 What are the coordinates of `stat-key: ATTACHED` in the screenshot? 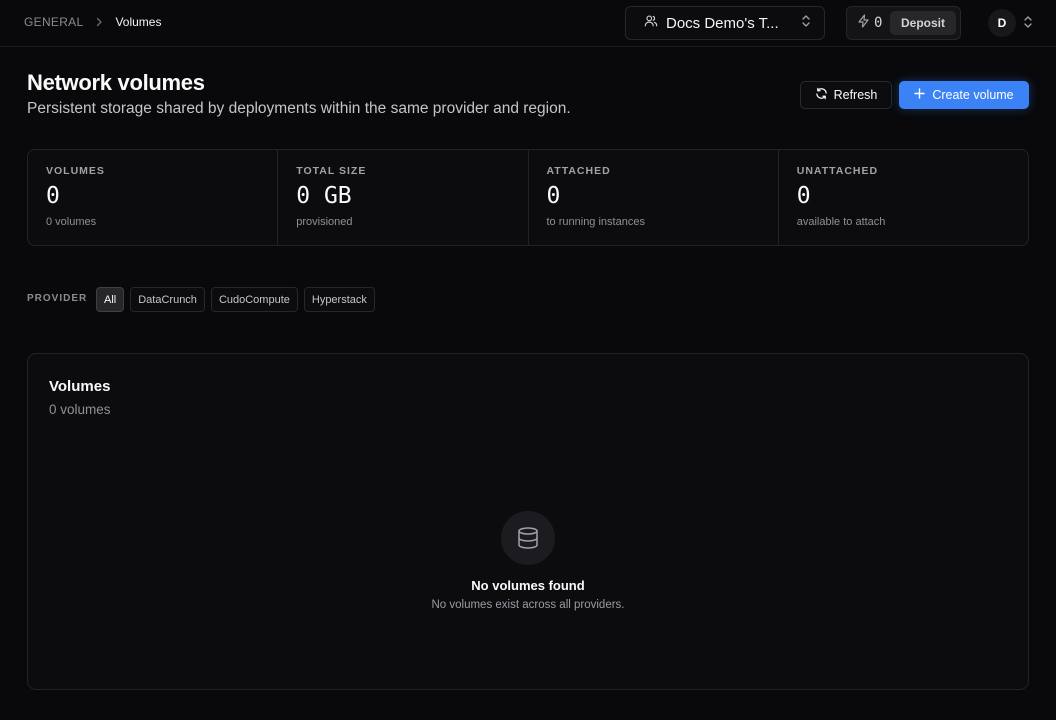 It's located at (578, 171).